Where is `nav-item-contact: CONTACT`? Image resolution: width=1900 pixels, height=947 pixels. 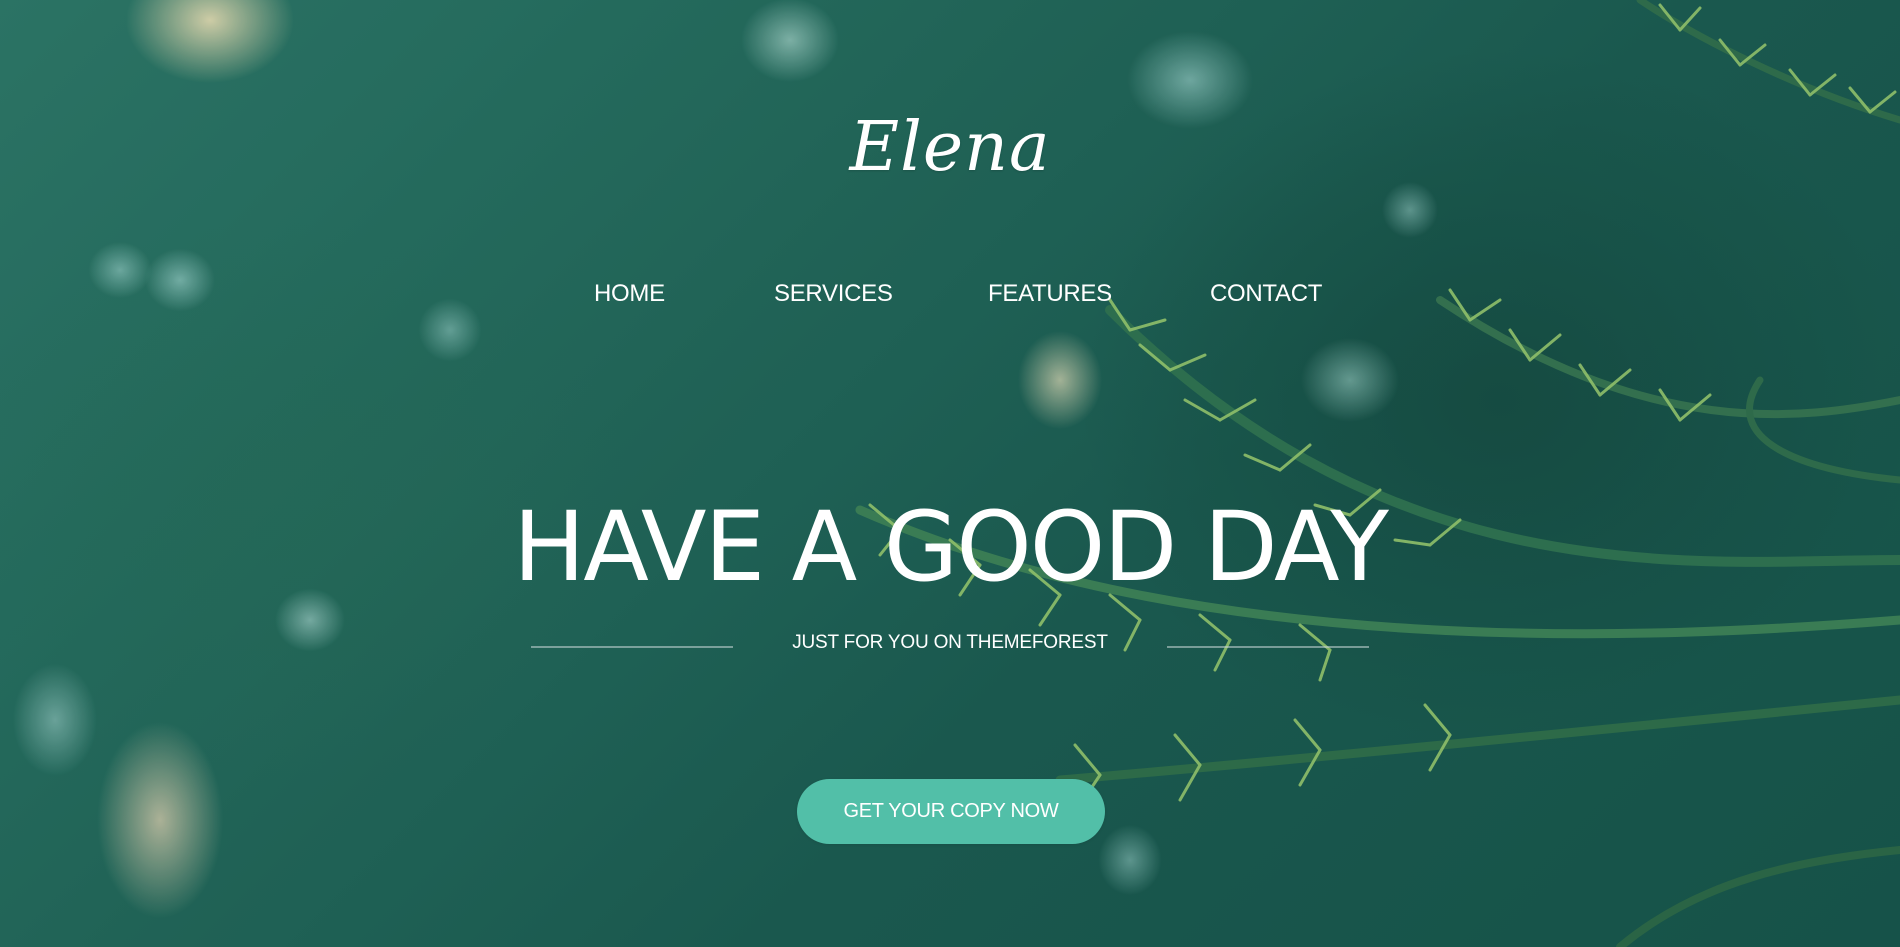 nav-item-contact: CONTACT is located at coordinates (1266, 294).